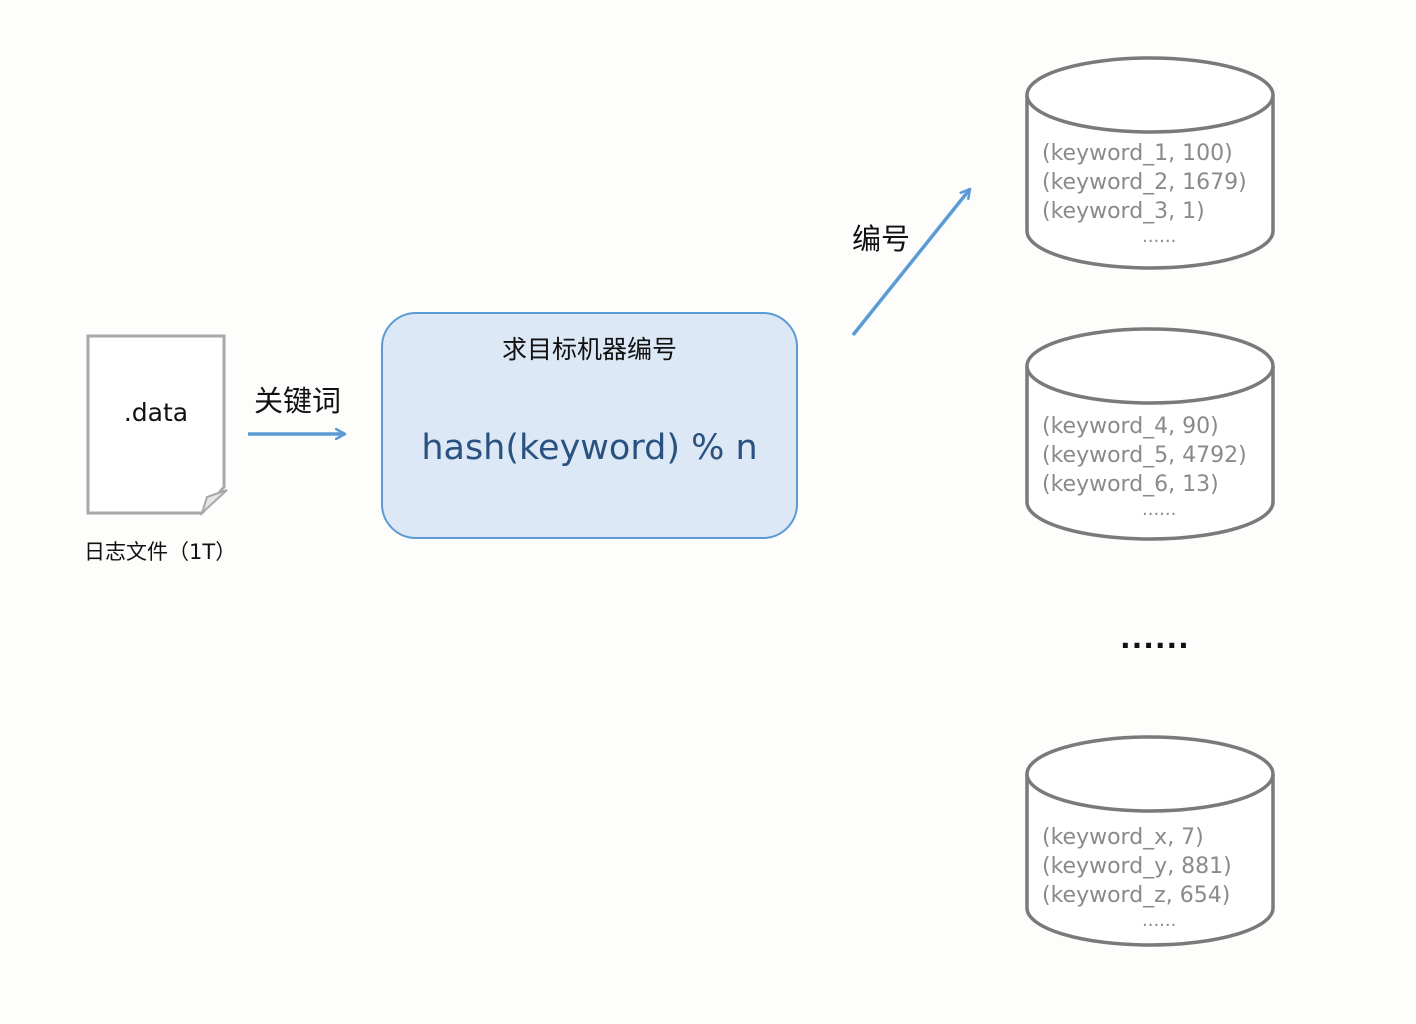  What do you see at coordinates (589, 349) in the screenshot?
I see `hash-box-title: 求目标机器编号` at bounding box center [589, 349].